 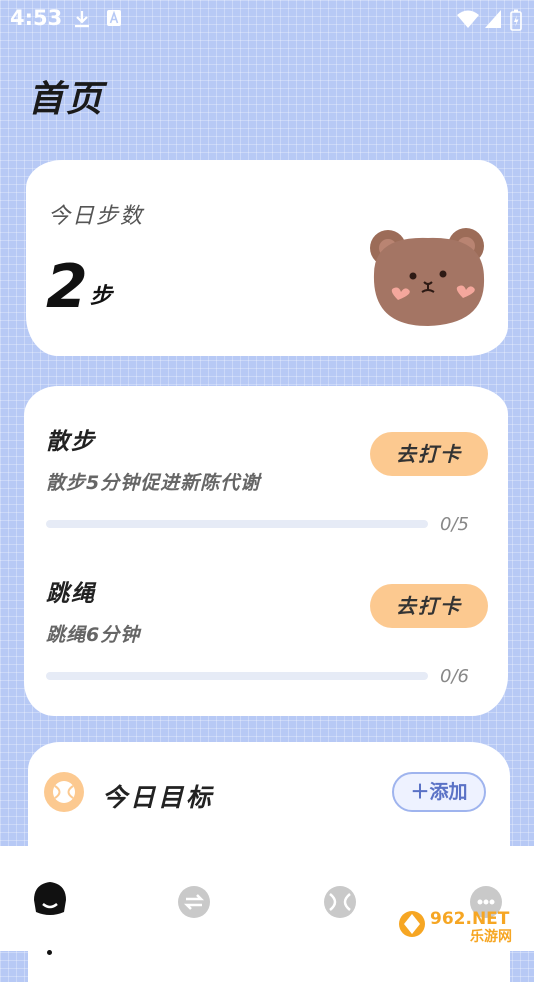 I want to click on watermark-text-top: 962.NET, so click(x=470, y=919).